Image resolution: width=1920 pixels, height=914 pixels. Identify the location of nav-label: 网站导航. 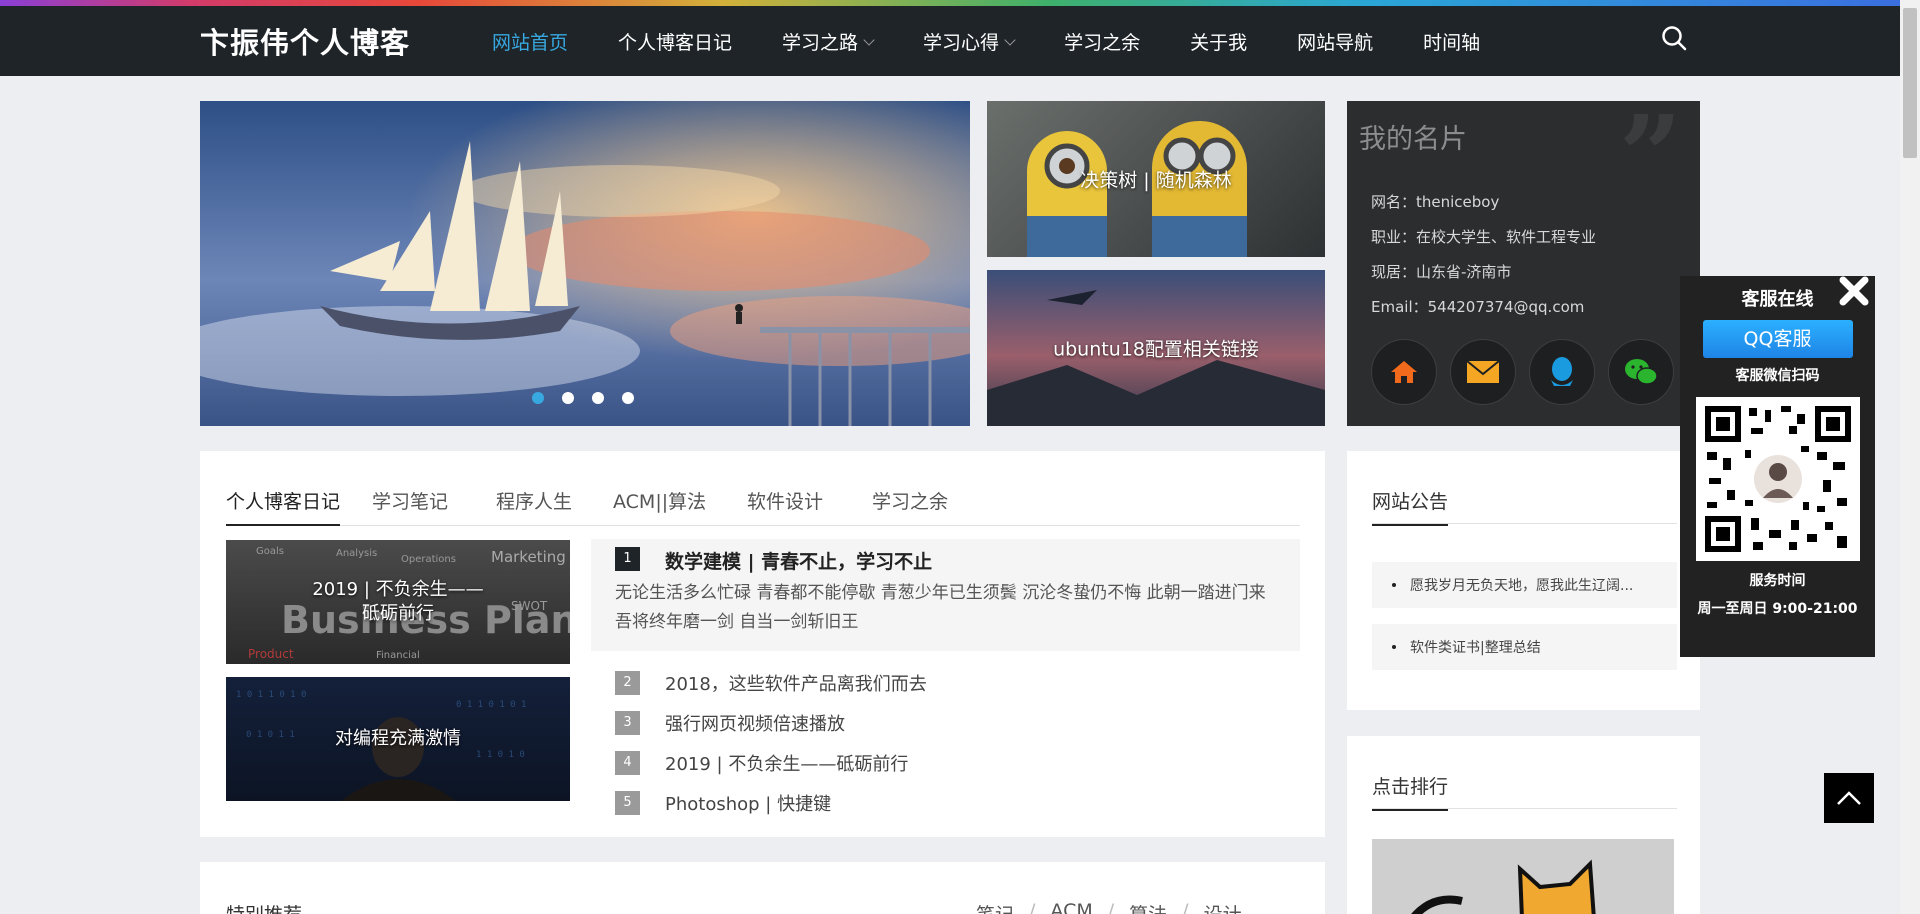
(1335, 43).